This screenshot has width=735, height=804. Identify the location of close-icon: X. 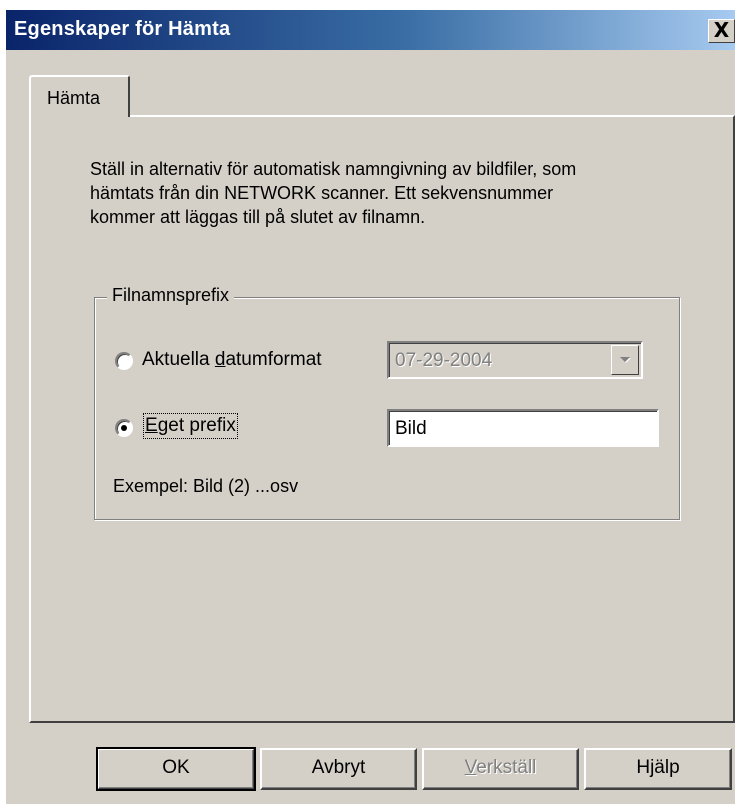
(721, 30).